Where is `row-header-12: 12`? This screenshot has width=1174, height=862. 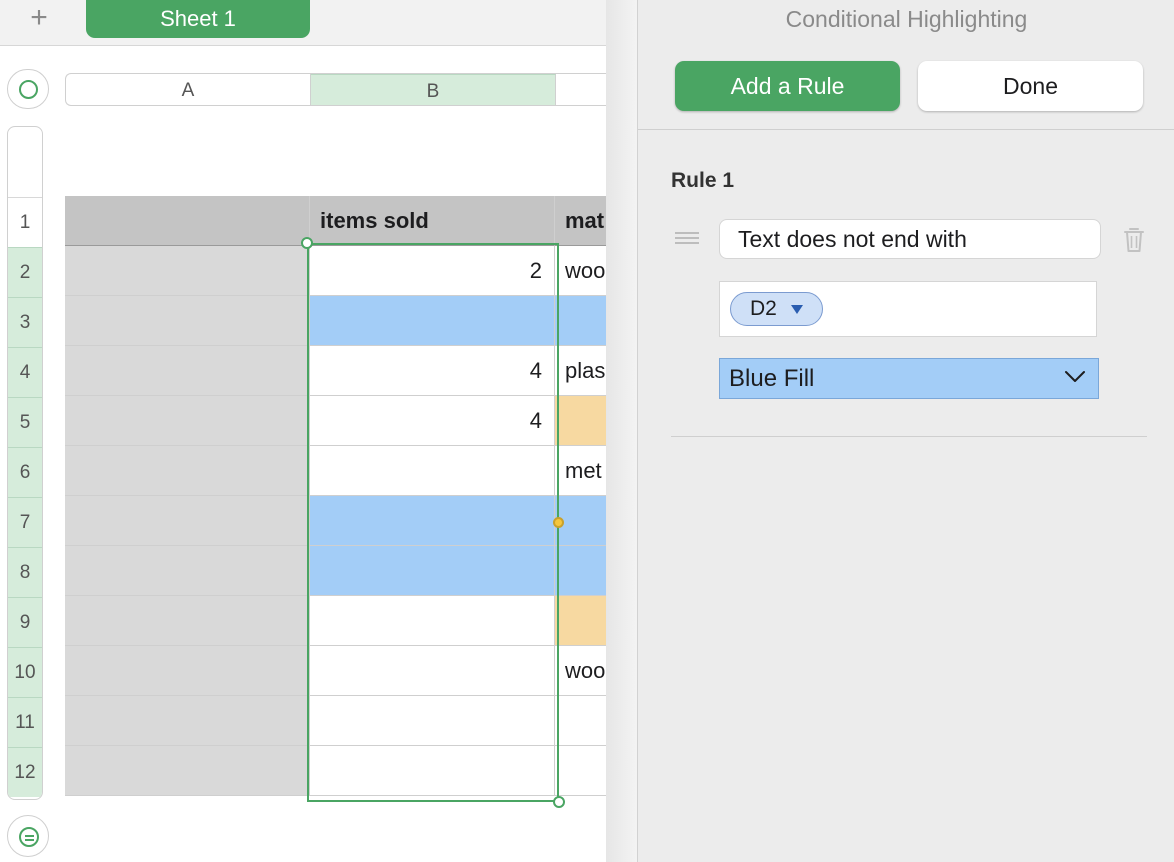
row-header-12: 12 is located at coordinates (25, 772).